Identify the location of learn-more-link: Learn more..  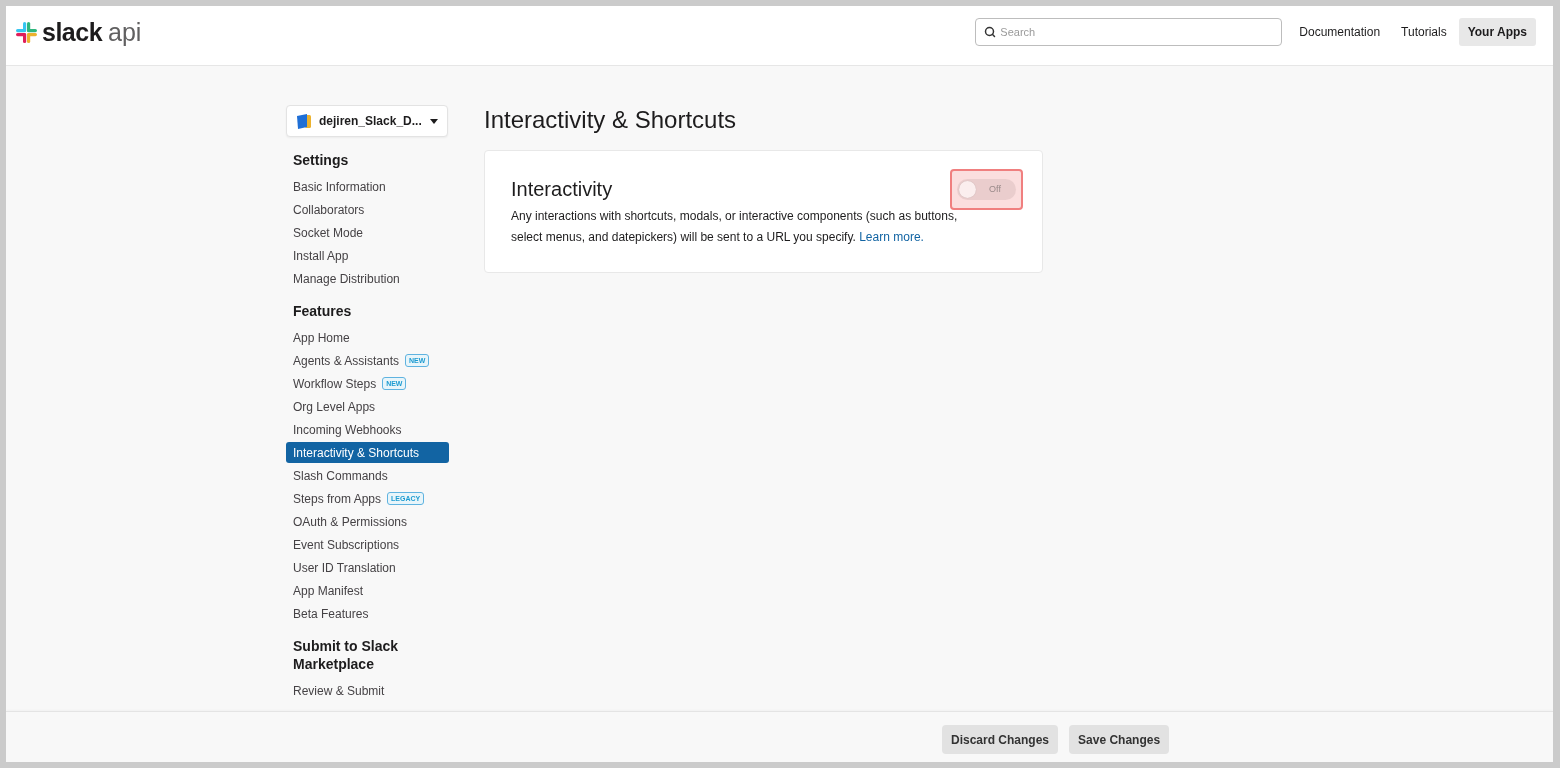
(891, 237).